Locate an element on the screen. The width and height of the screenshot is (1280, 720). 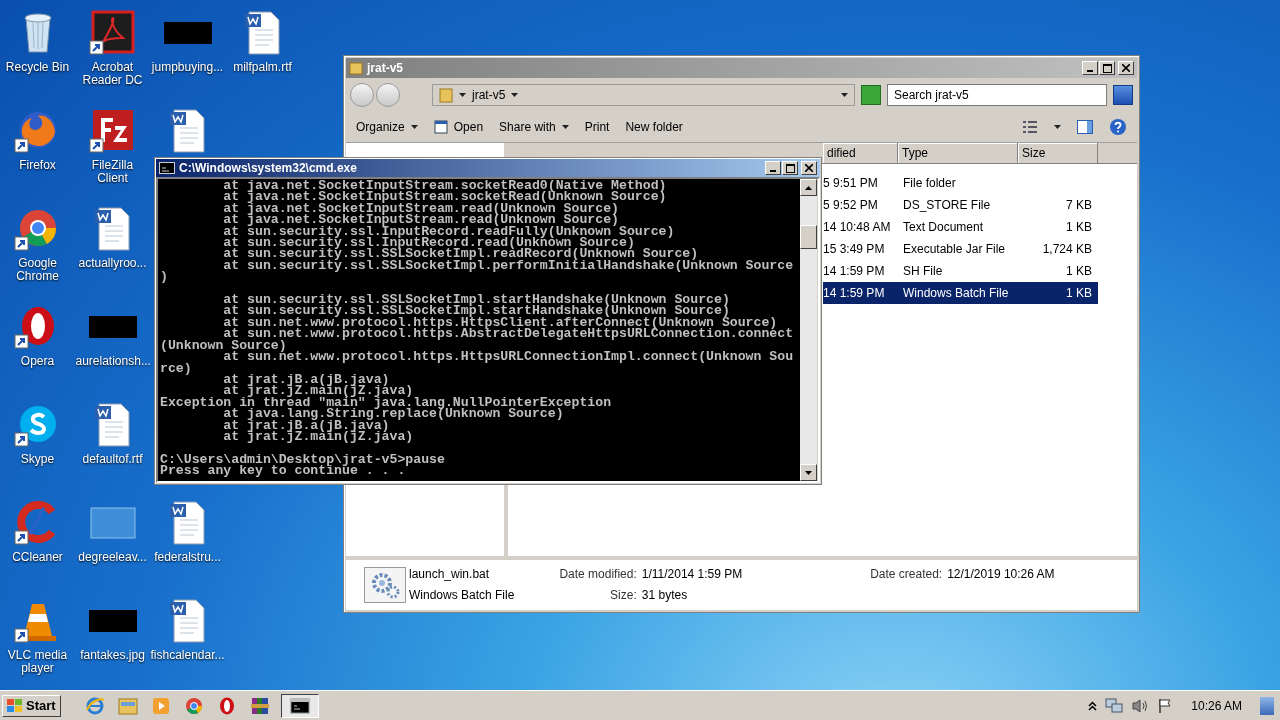
file-row: 5 9:52 PM DS_STORE File 7 KB is located at coordinates (960, 205).